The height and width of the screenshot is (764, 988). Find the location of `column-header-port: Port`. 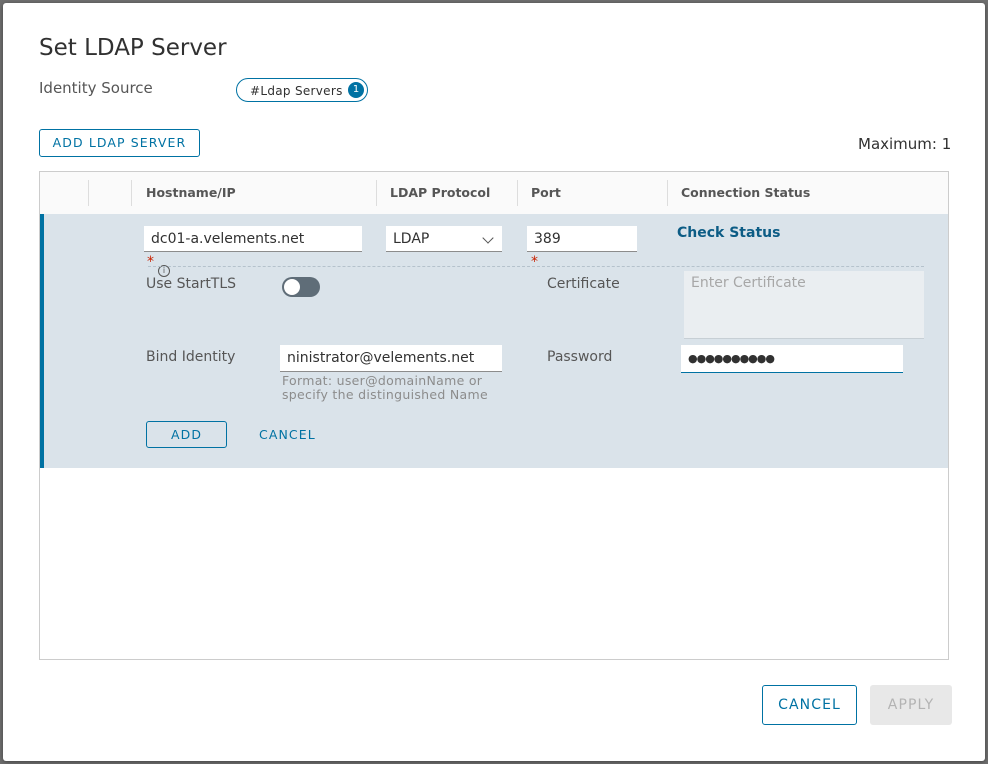

column-header-port: Port is located at coordinates (546, 192).